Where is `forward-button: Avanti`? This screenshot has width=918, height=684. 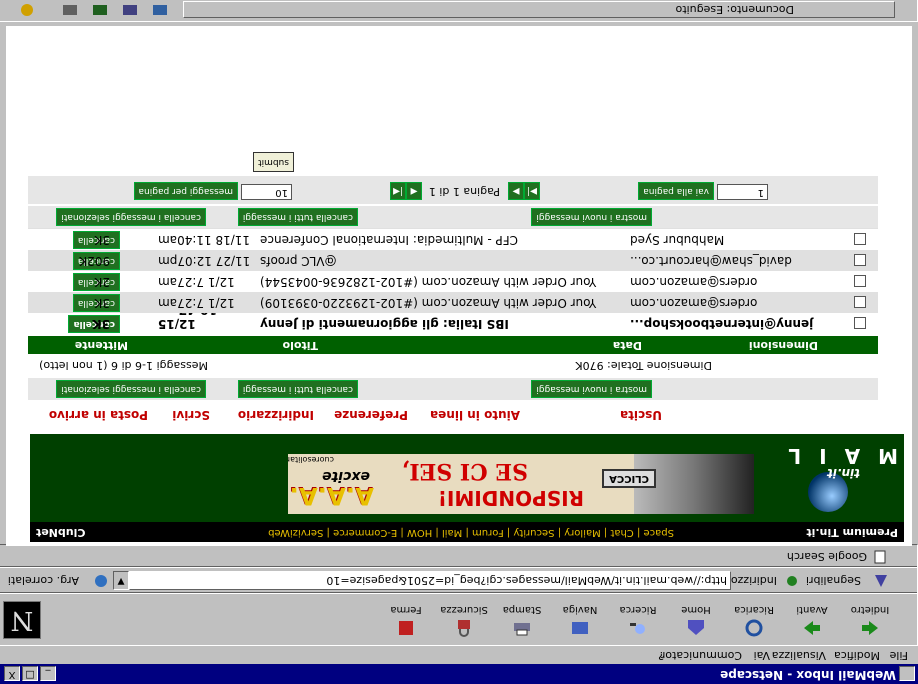
forward-button: Avanti is located at coordinates (812, 619).